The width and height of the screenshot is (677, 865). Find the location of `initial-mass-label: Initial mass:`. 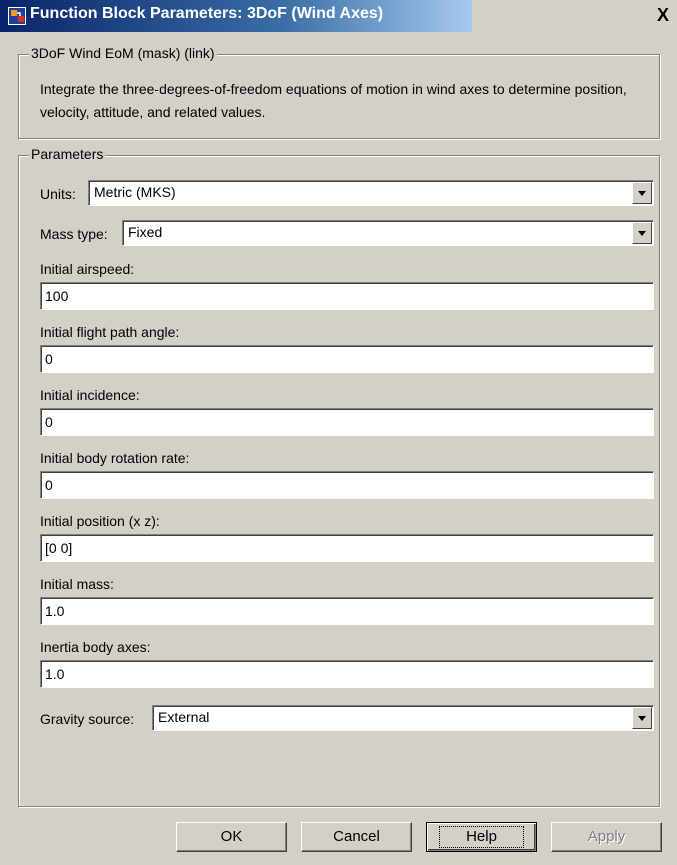

initial-mass-label: Initial mass: is located at coordinates (77, 584).